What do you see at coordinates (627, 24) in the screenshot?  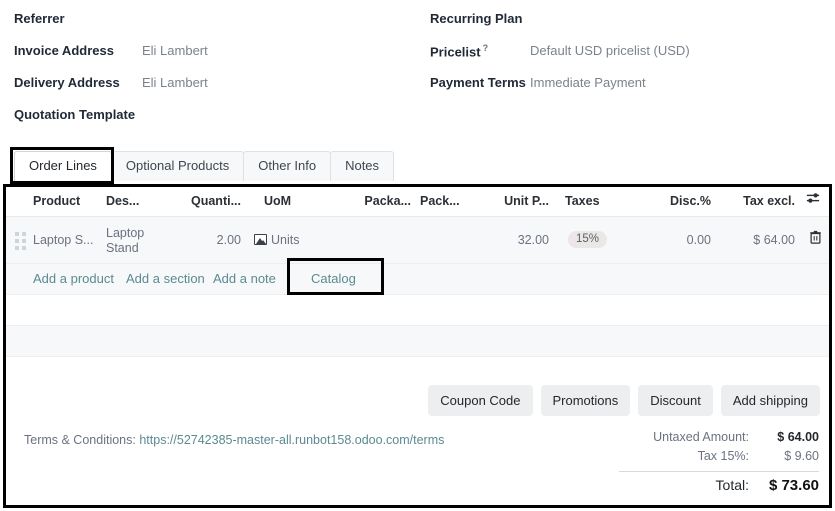 I see `field-recurring-plan: Recurring Plan` at bounding box center [627, 24].